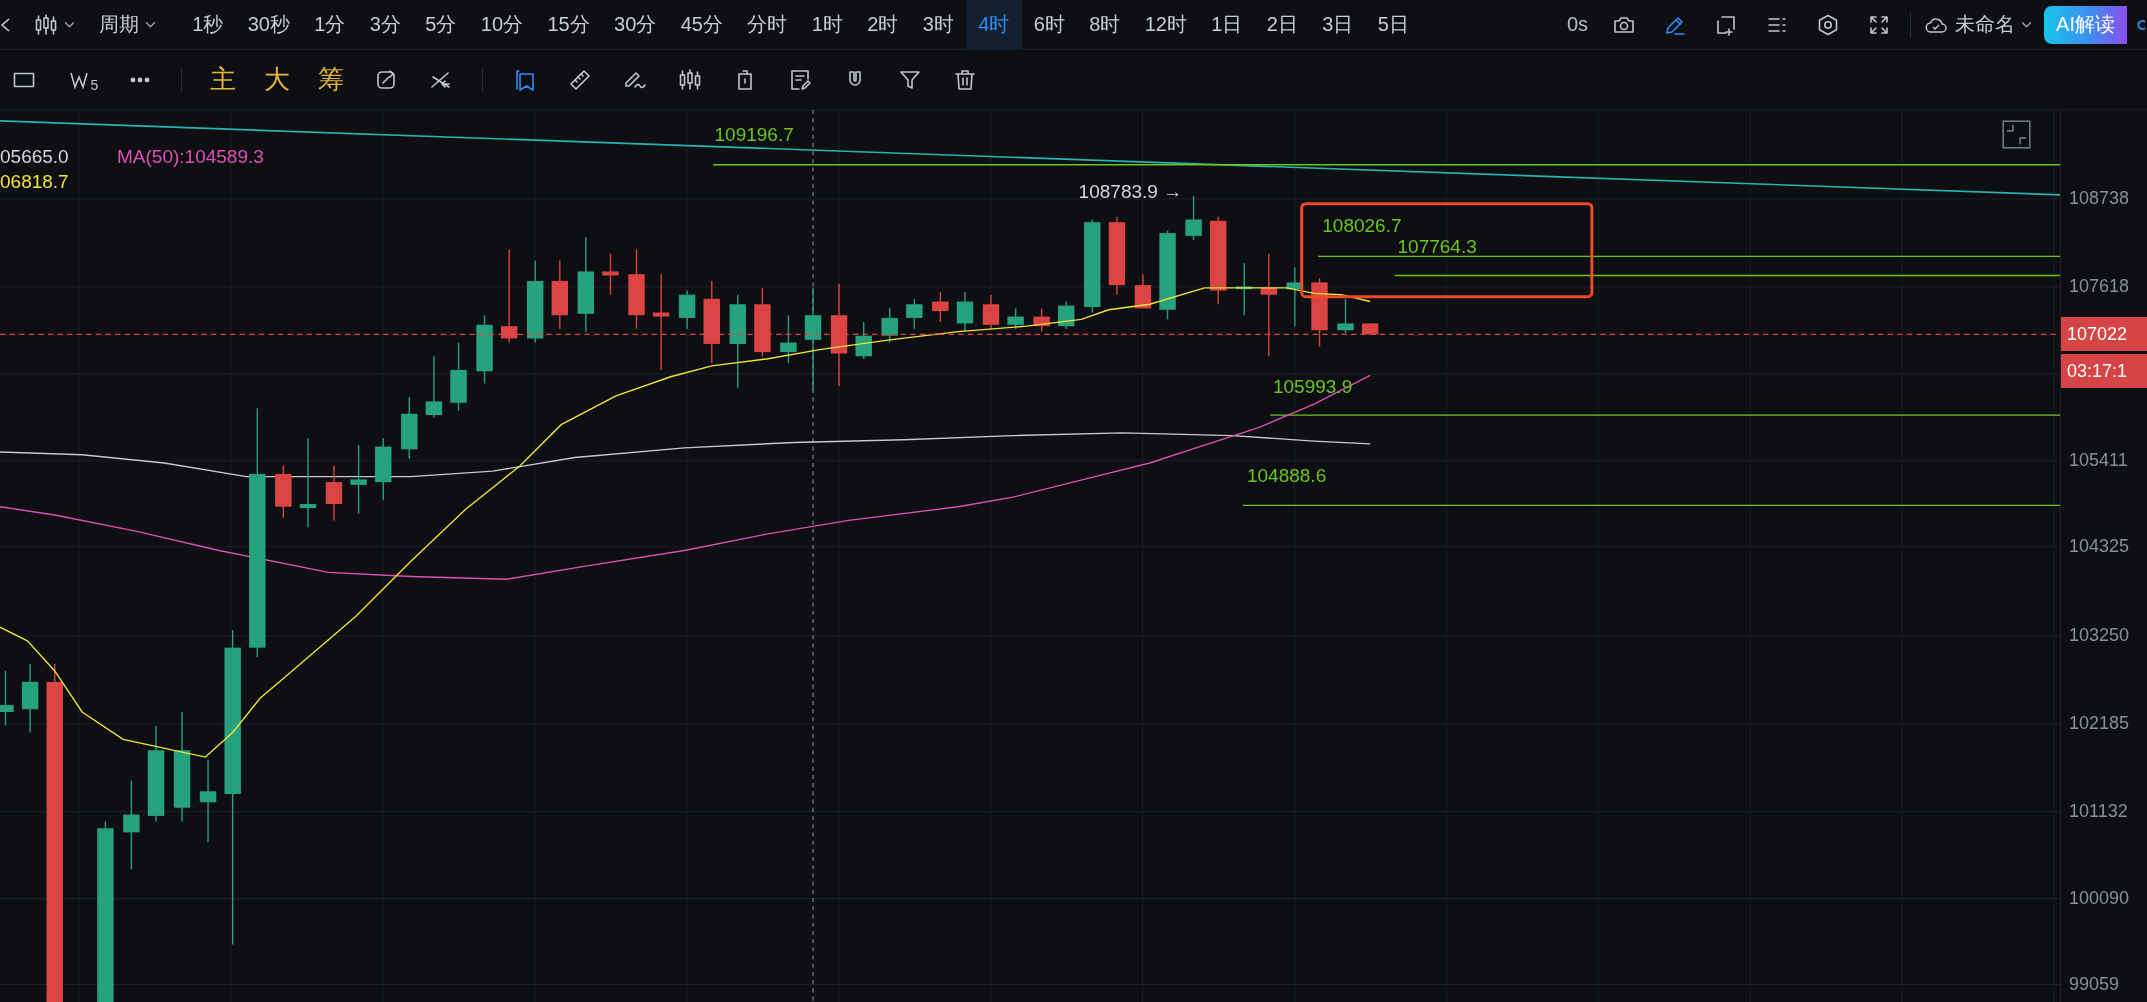  Describe the element at coordinates (2016, 134) in the screenshot. I see `restore-icon` at that location.